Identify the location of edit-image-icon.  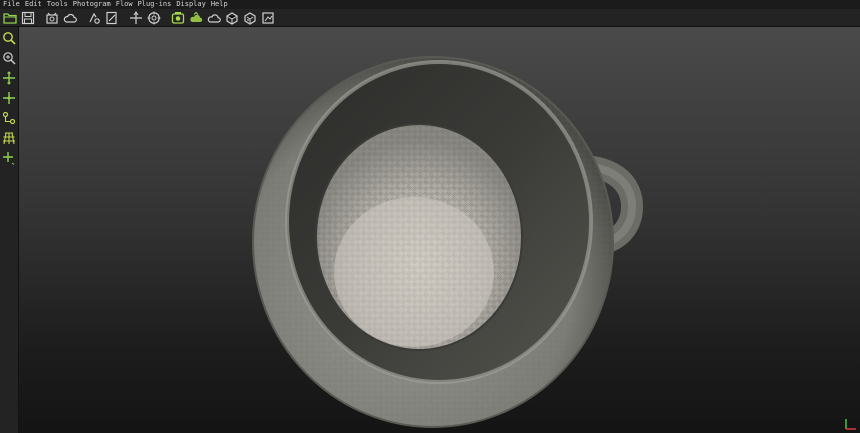
(111, 17).